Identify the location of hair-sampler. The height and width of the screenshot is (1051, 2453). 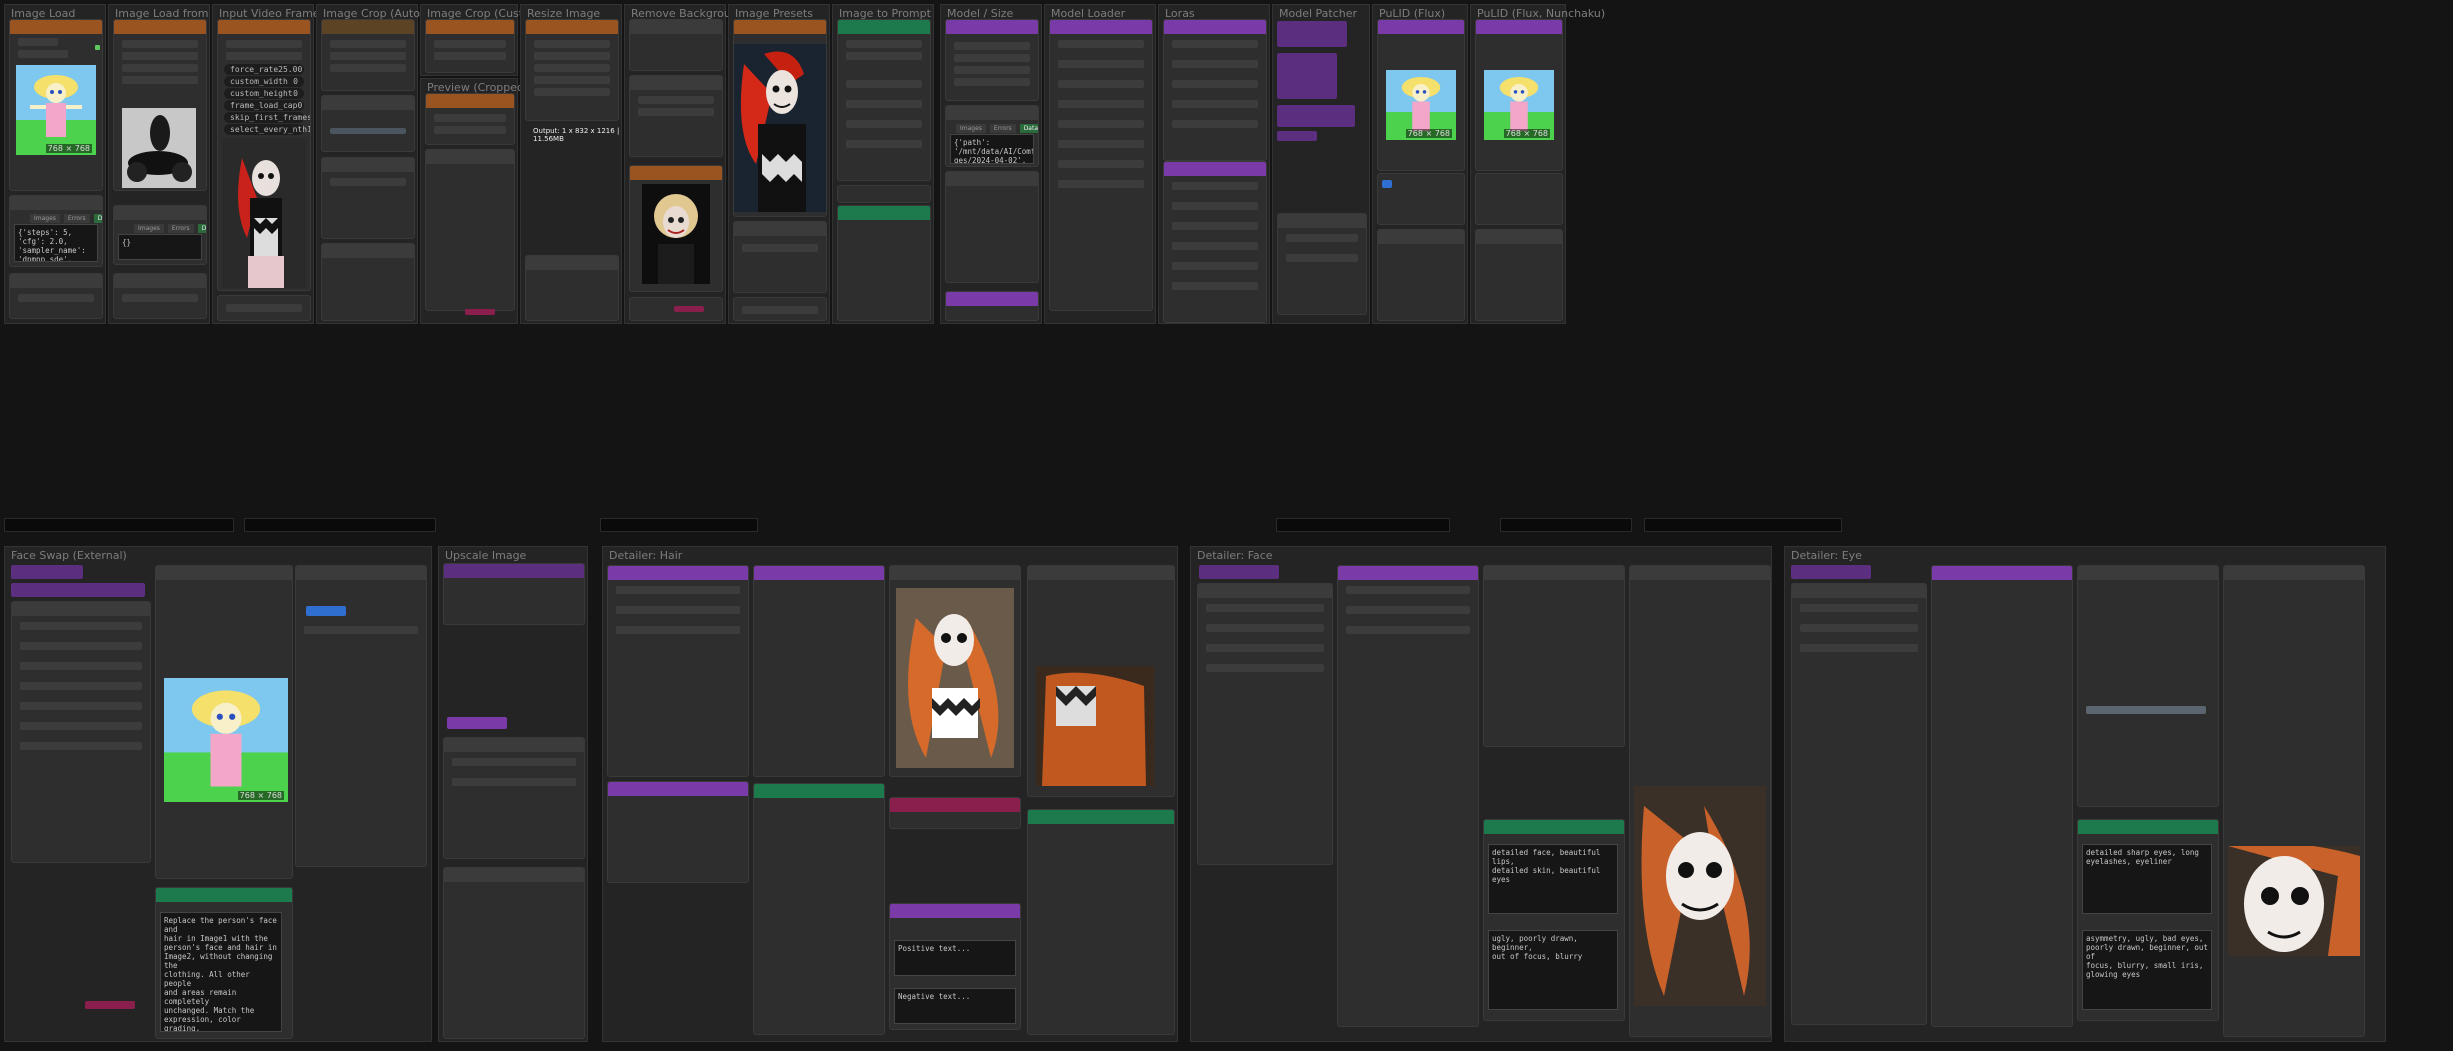
(819, 671).